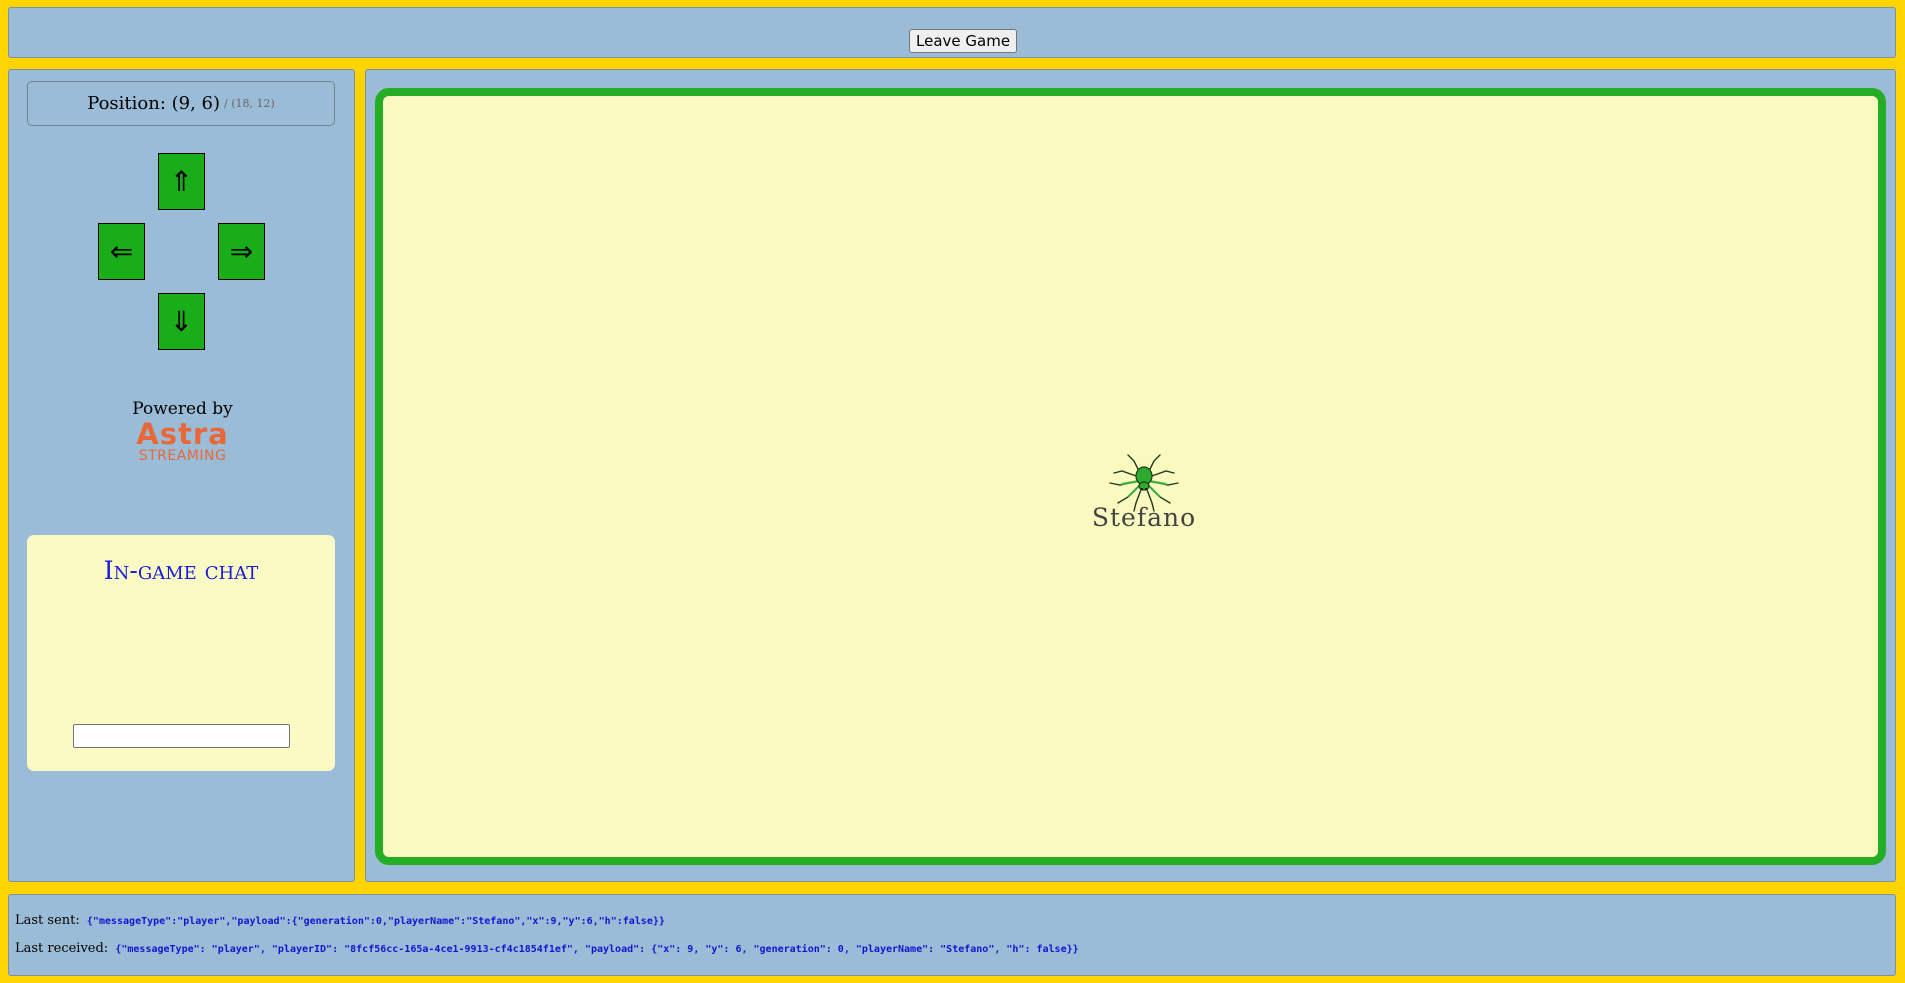 This screenshot has width=1905, height=983. I want to click on astra-logo-word: Astra, so click(182, 434).